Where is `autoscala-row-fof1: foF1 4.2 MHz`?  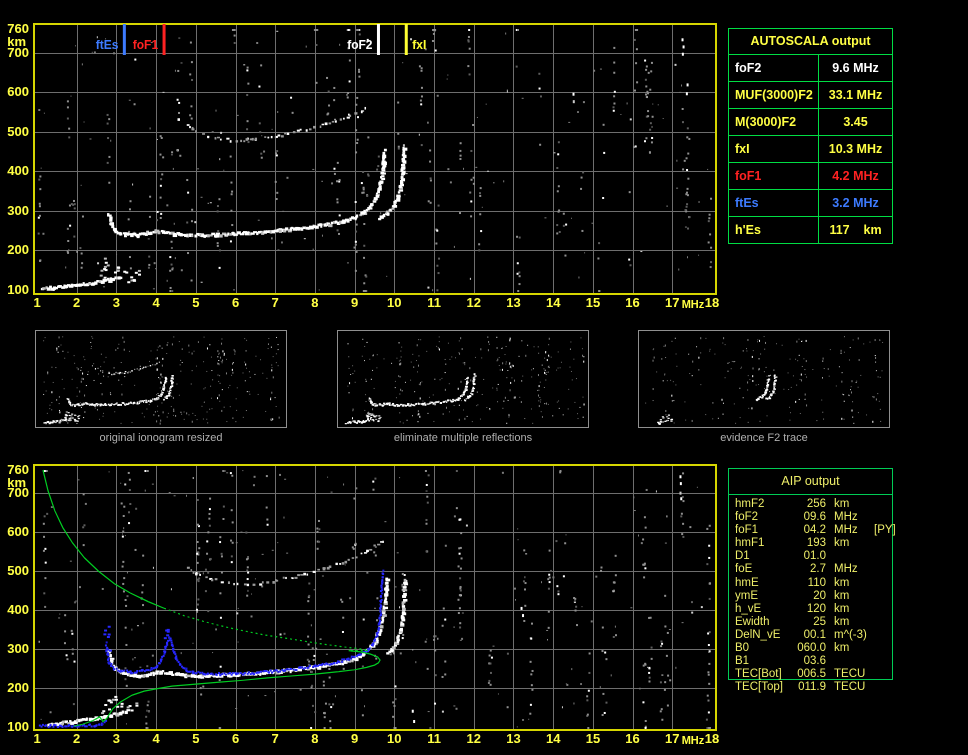 autoscala-row-fof1: foF1 4.2 MHz is located at coordinates (810, 176).